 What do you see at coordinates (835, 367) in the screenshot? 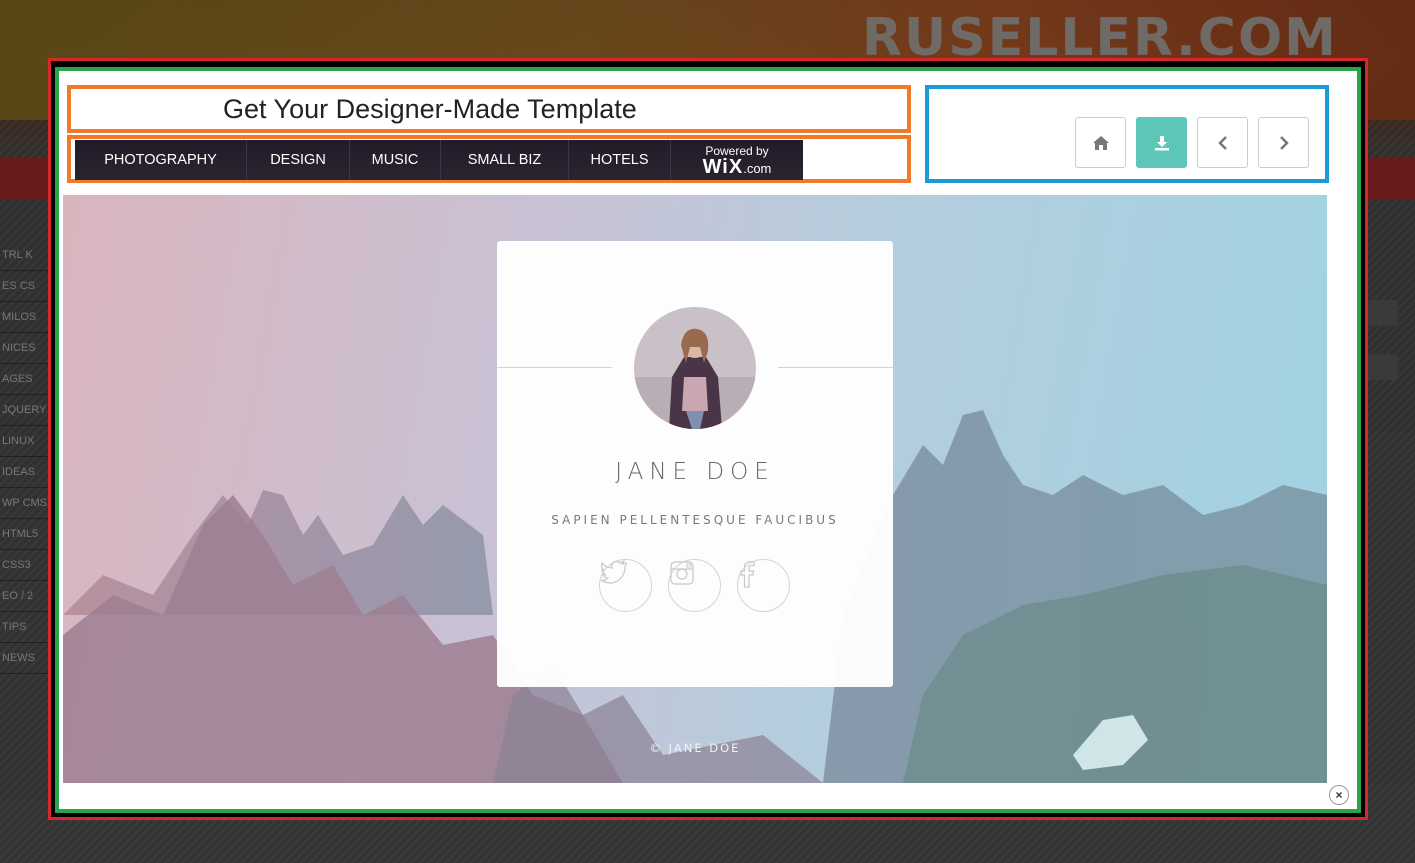
I see `divider-right` at bounding box center [835, 367].